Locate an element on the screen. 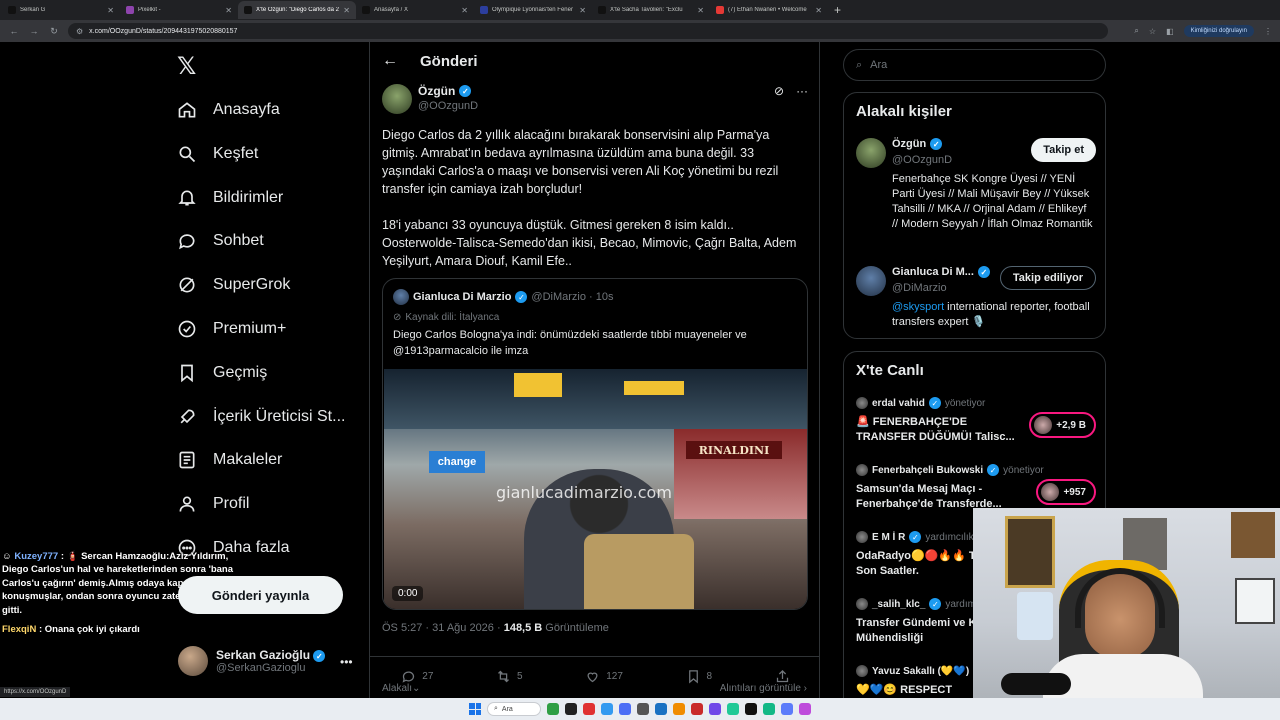  search-placeholder: Ara is located at coordinates (879, 65).